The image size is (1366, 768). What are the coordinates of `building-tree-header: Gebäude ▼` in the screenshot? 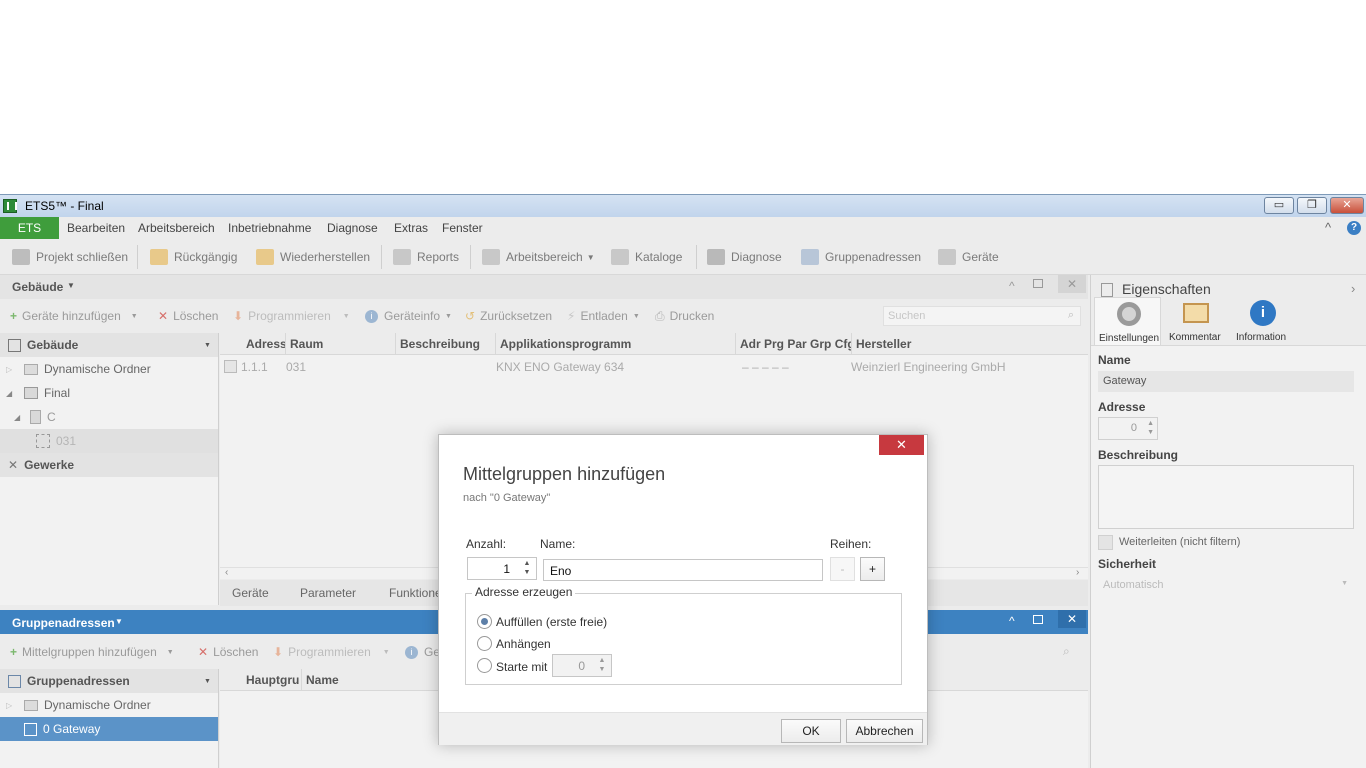 It's located at (109, 345).